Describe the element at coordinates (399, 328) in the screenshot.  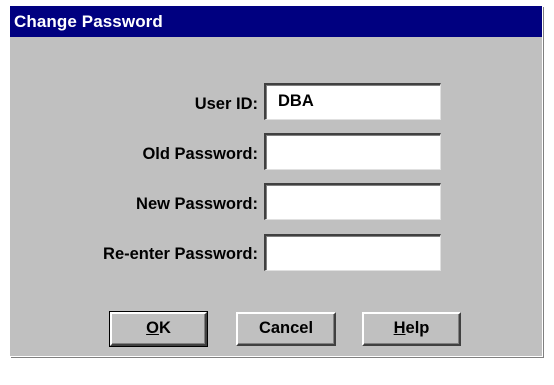
I see `help-button-mnemonic: H` at that location.